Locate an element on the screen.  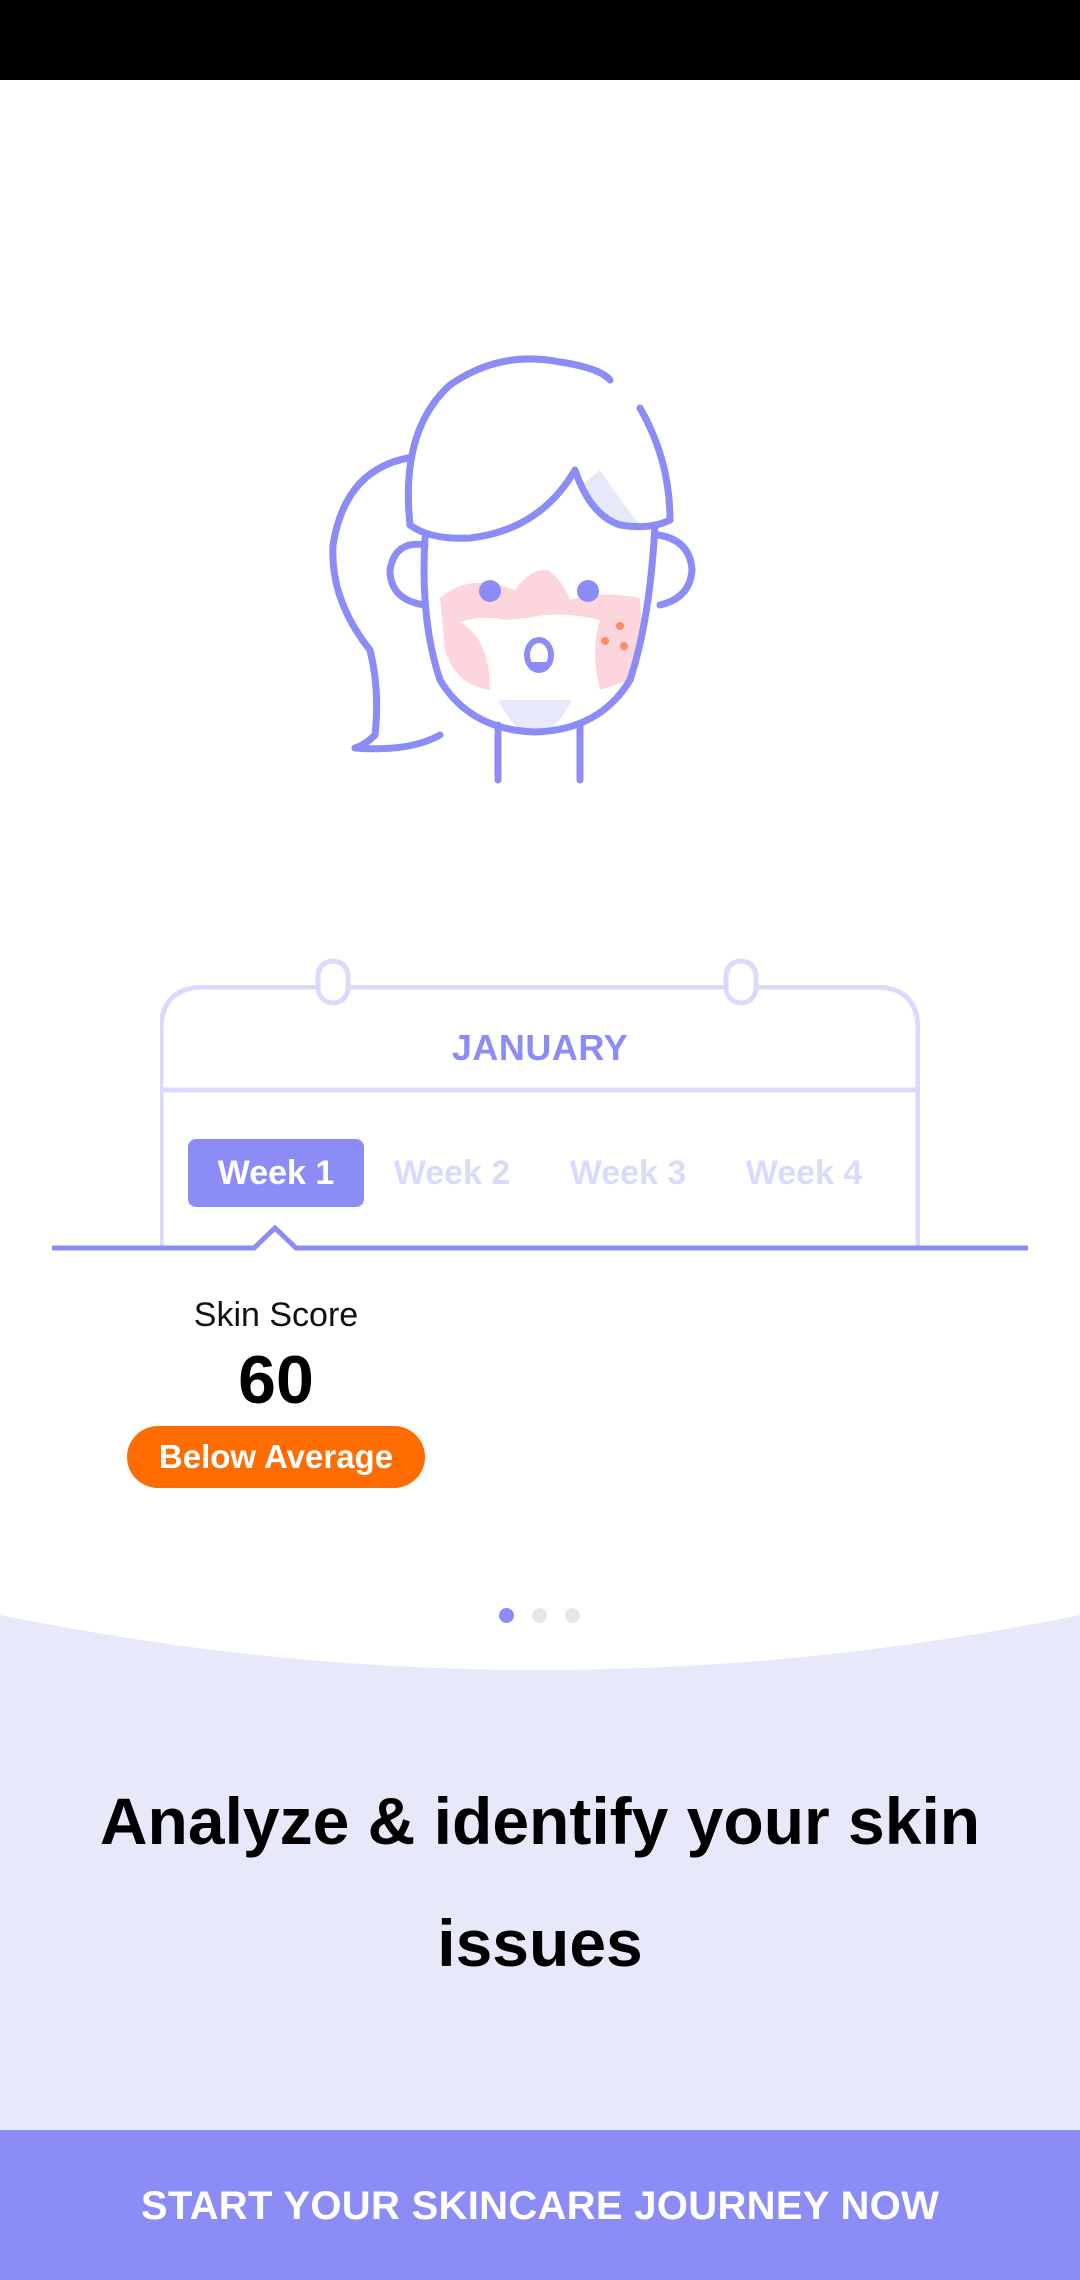
week-calendar: JANUARY Week 1 Week 2 Week 3 Week 4 is located at coordinates (540, 1102).